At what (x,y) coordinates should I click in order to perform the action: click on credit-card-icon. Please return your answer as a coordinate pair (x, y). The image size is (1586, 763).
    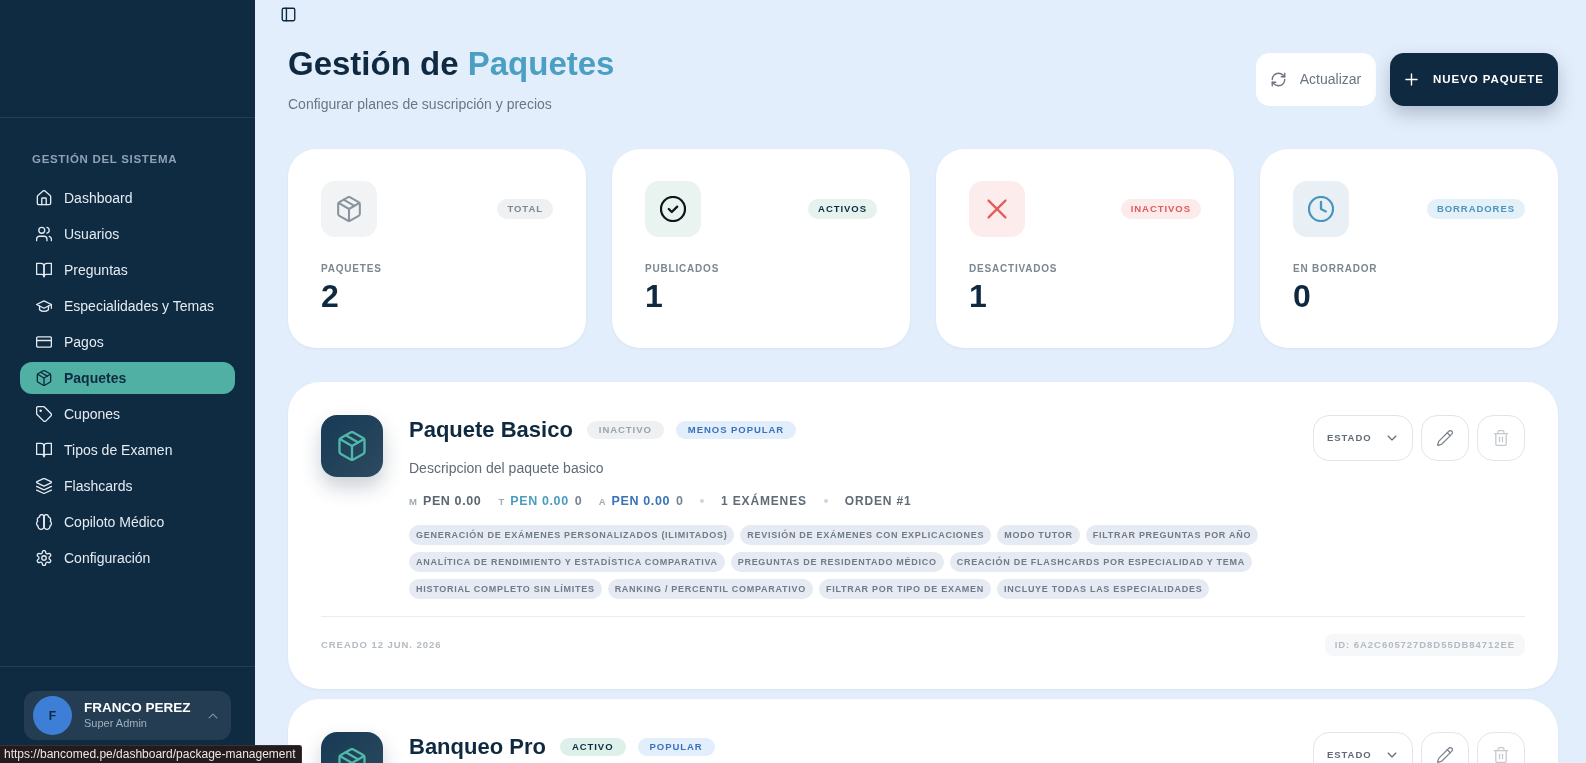
    Looking at the image, I should click on (44, 342).